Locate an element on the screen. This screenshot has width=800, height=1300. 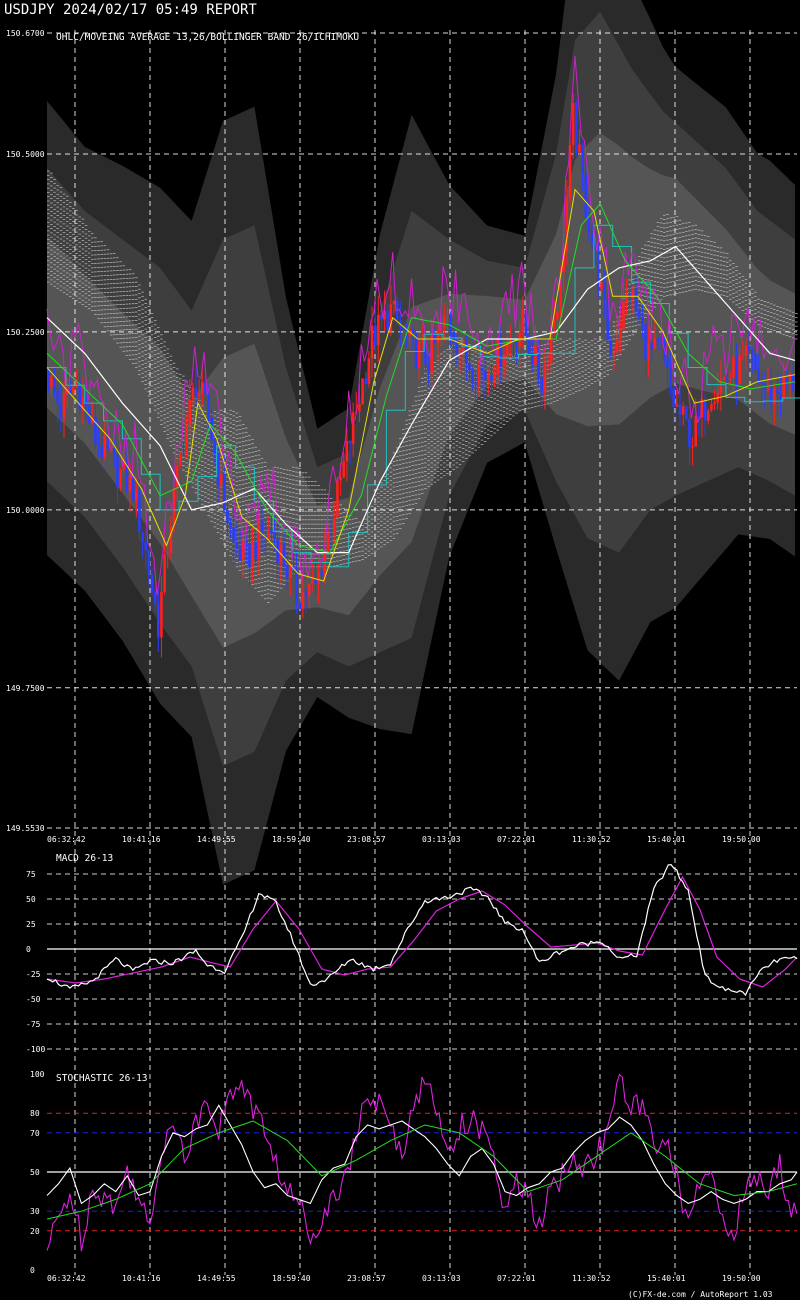
price-x-tick-label: 23:08:57 is located at coordinates (366, 839).